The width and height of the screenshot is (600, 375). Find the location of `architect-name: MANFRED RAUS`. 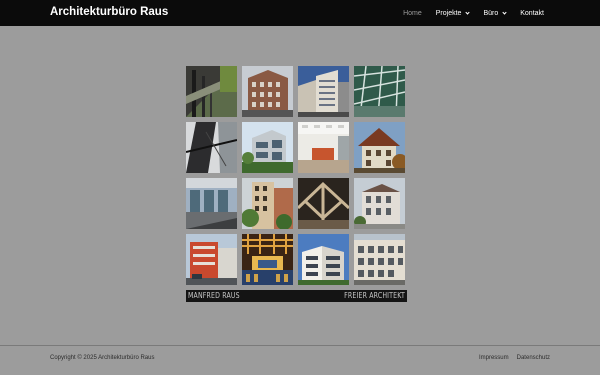

architect-name: MANFRED RAUS is located at coordinates (214, 295).